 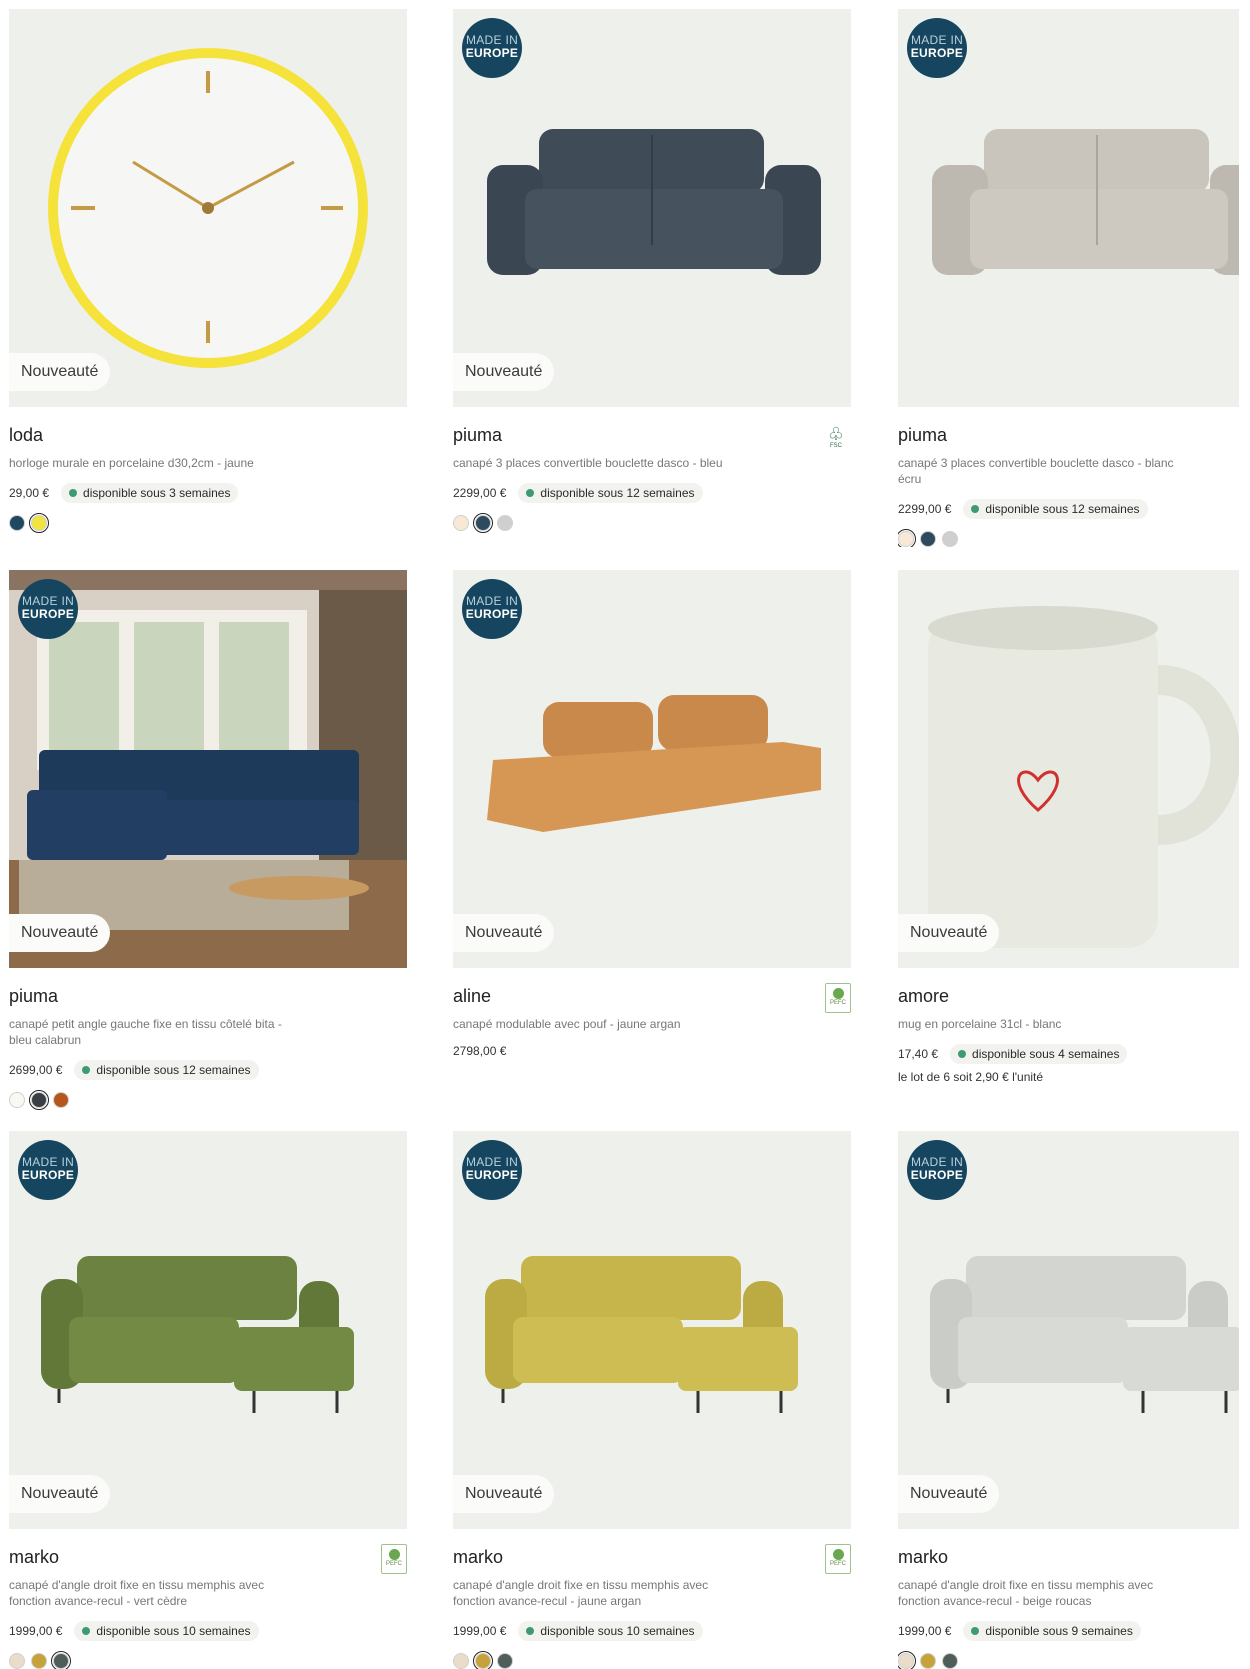 What do you see at coordinates (208, 436) in the screenshot?
I see `product-name: loda` at bounding box center [208, 436].